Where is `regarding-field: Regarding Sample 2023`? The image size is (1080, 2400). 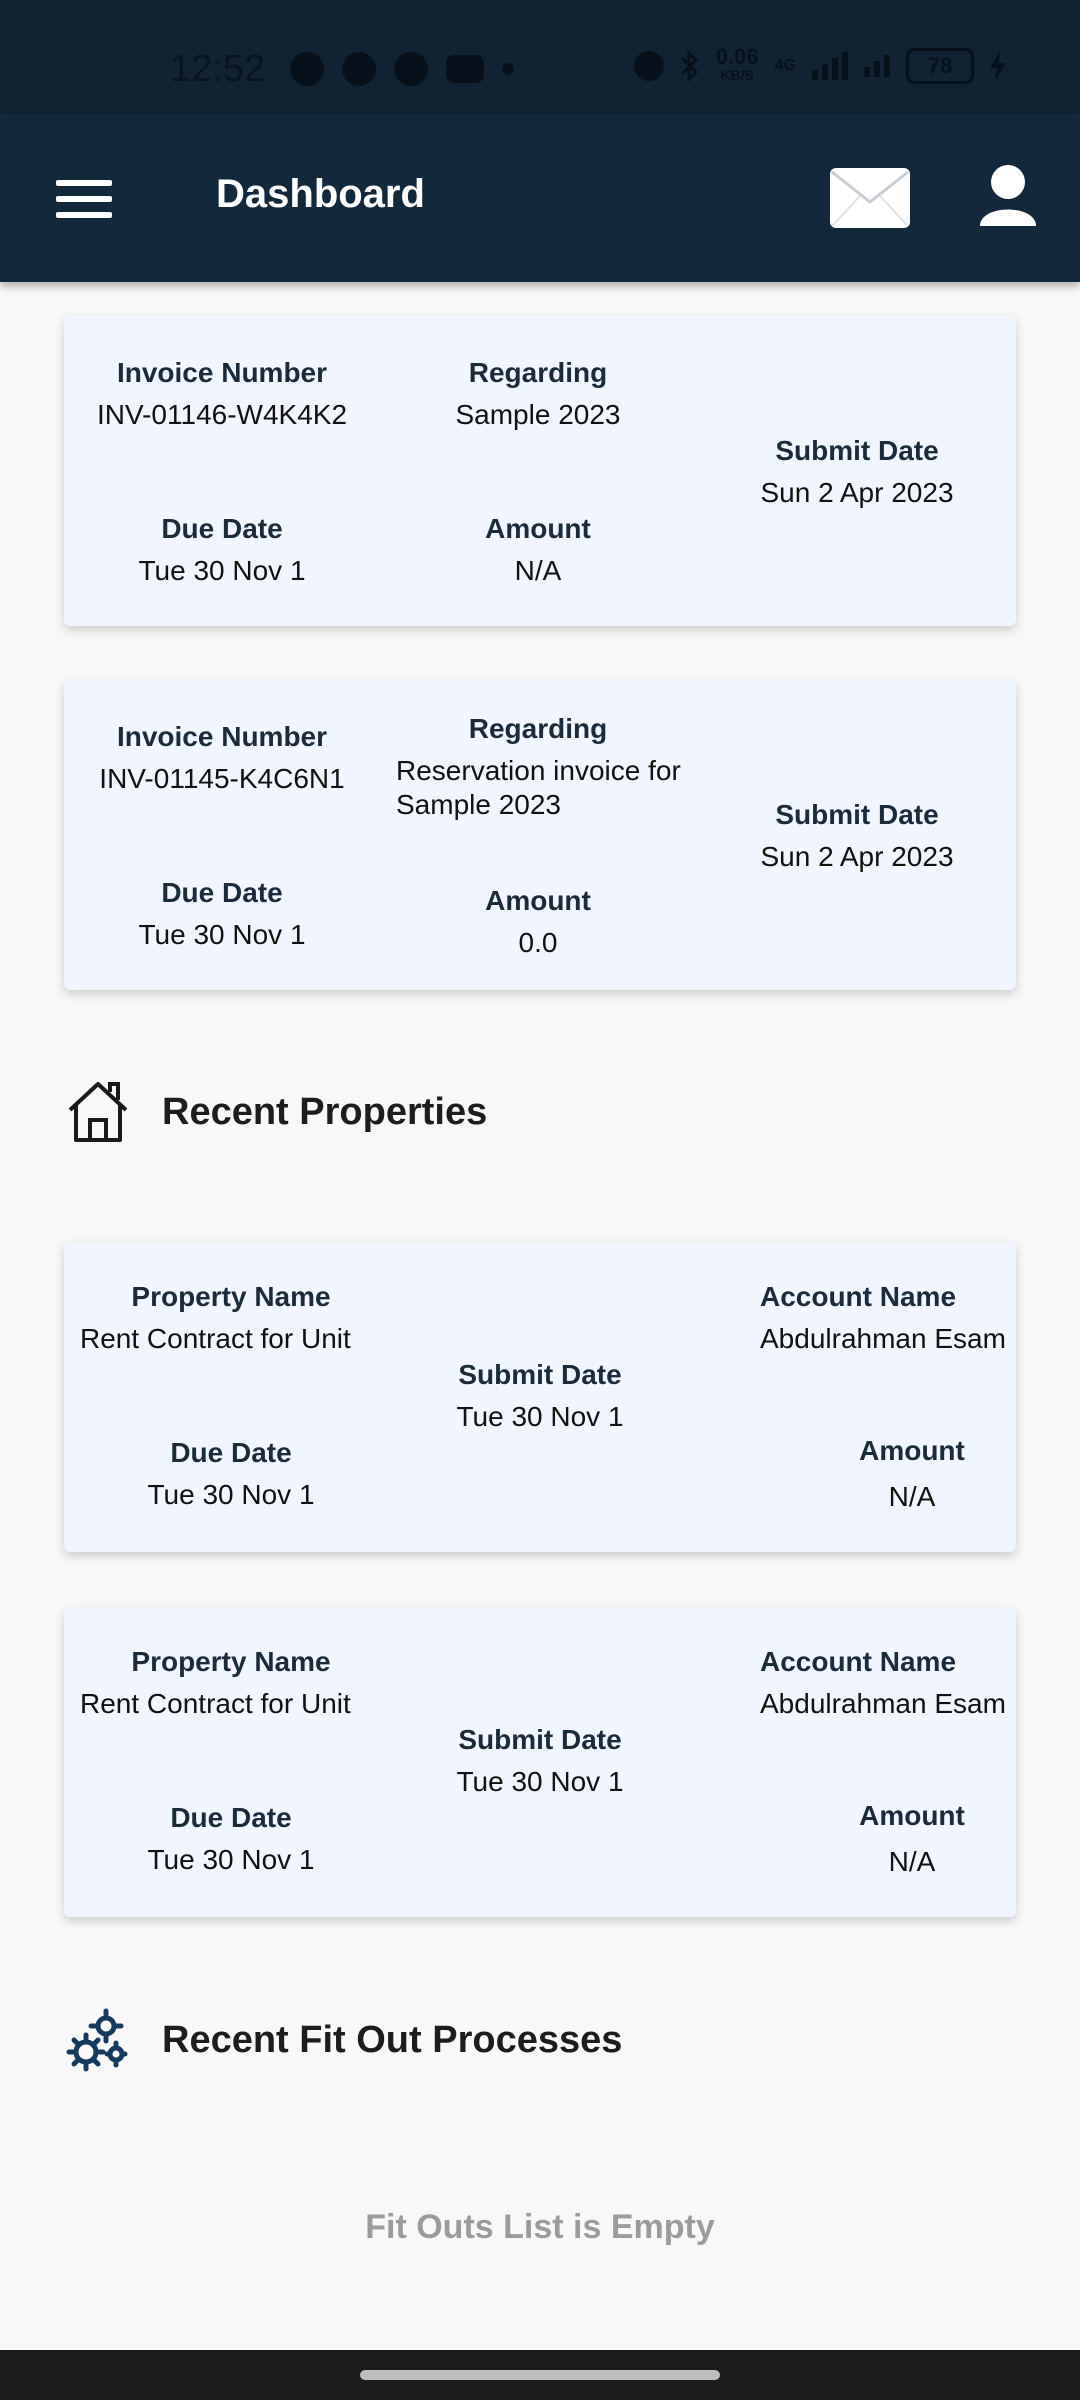 regarding-field: Regarding Sample 2023 is located at coordinates (538, 394).